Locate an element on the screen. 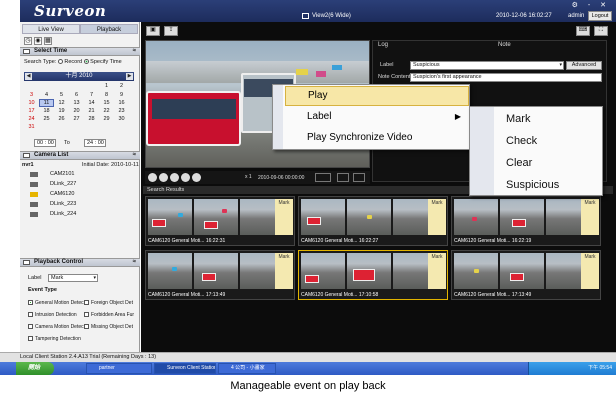 The image size is (616, 405). calendar-day: 19 is located at coordinates (61, 111).